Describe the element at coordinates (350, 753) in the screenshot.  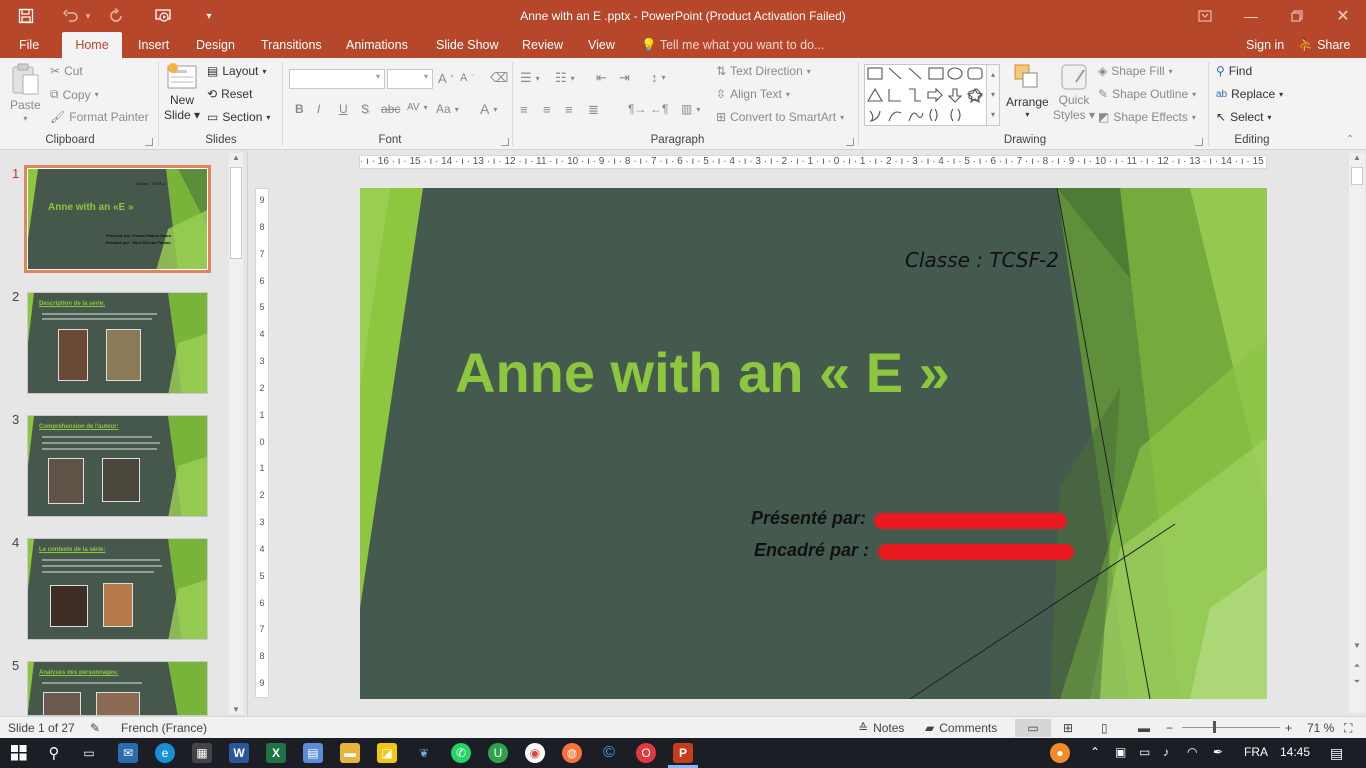
I see `file-explorer-icon: ▬` at that location.